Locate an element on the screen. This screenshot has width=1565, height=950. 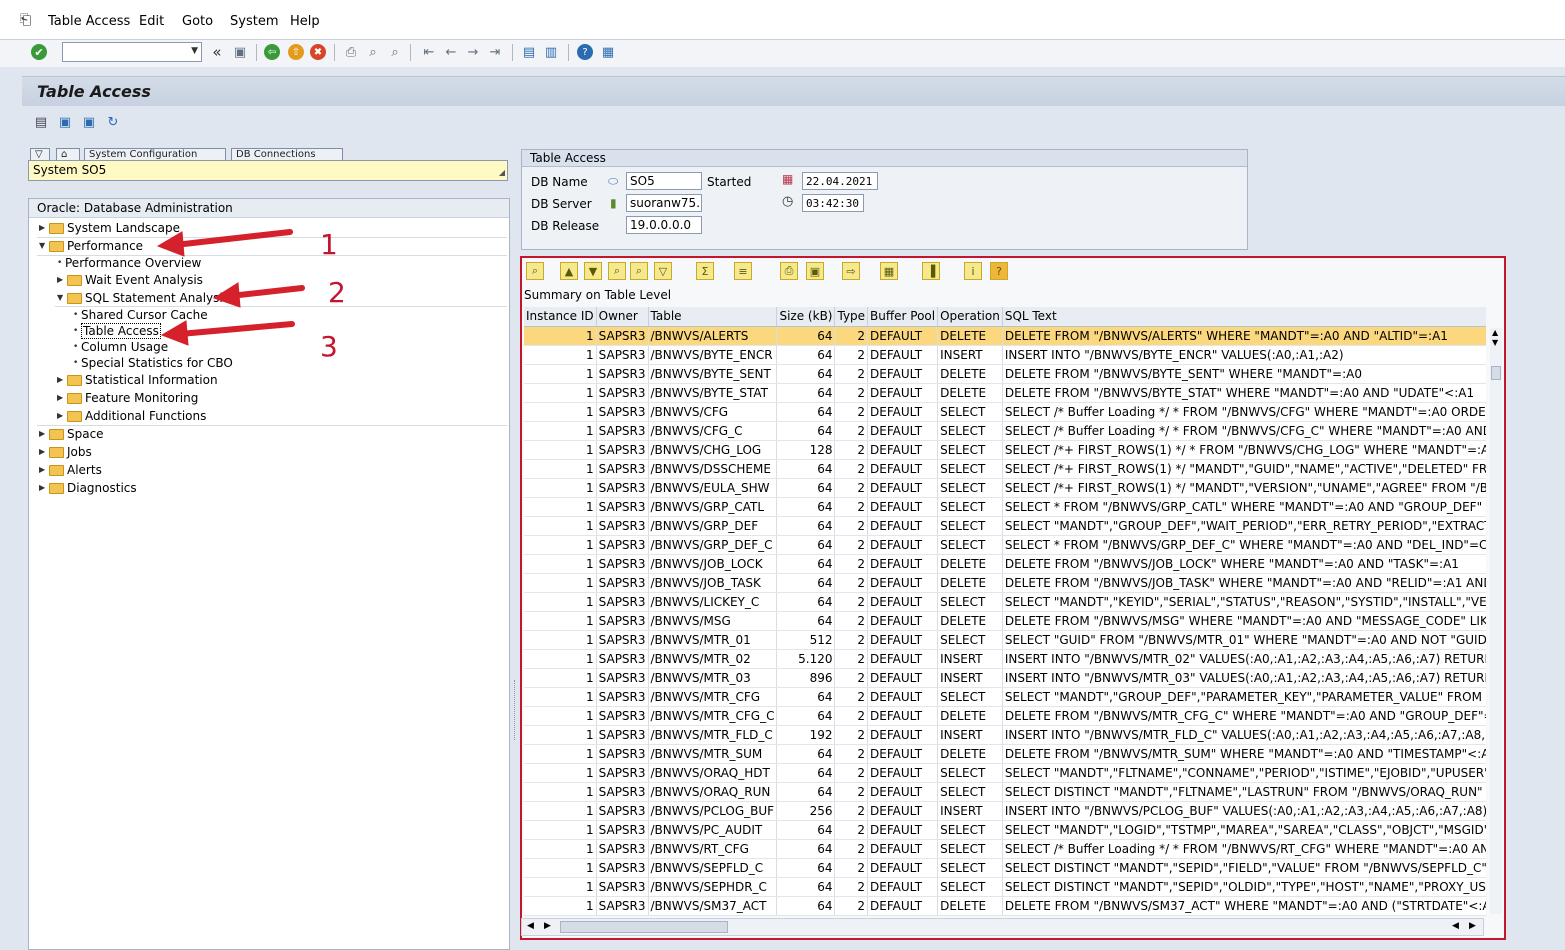
cell-table: /BNWVS/GRP_DEF is located at coordinates (713, 526).